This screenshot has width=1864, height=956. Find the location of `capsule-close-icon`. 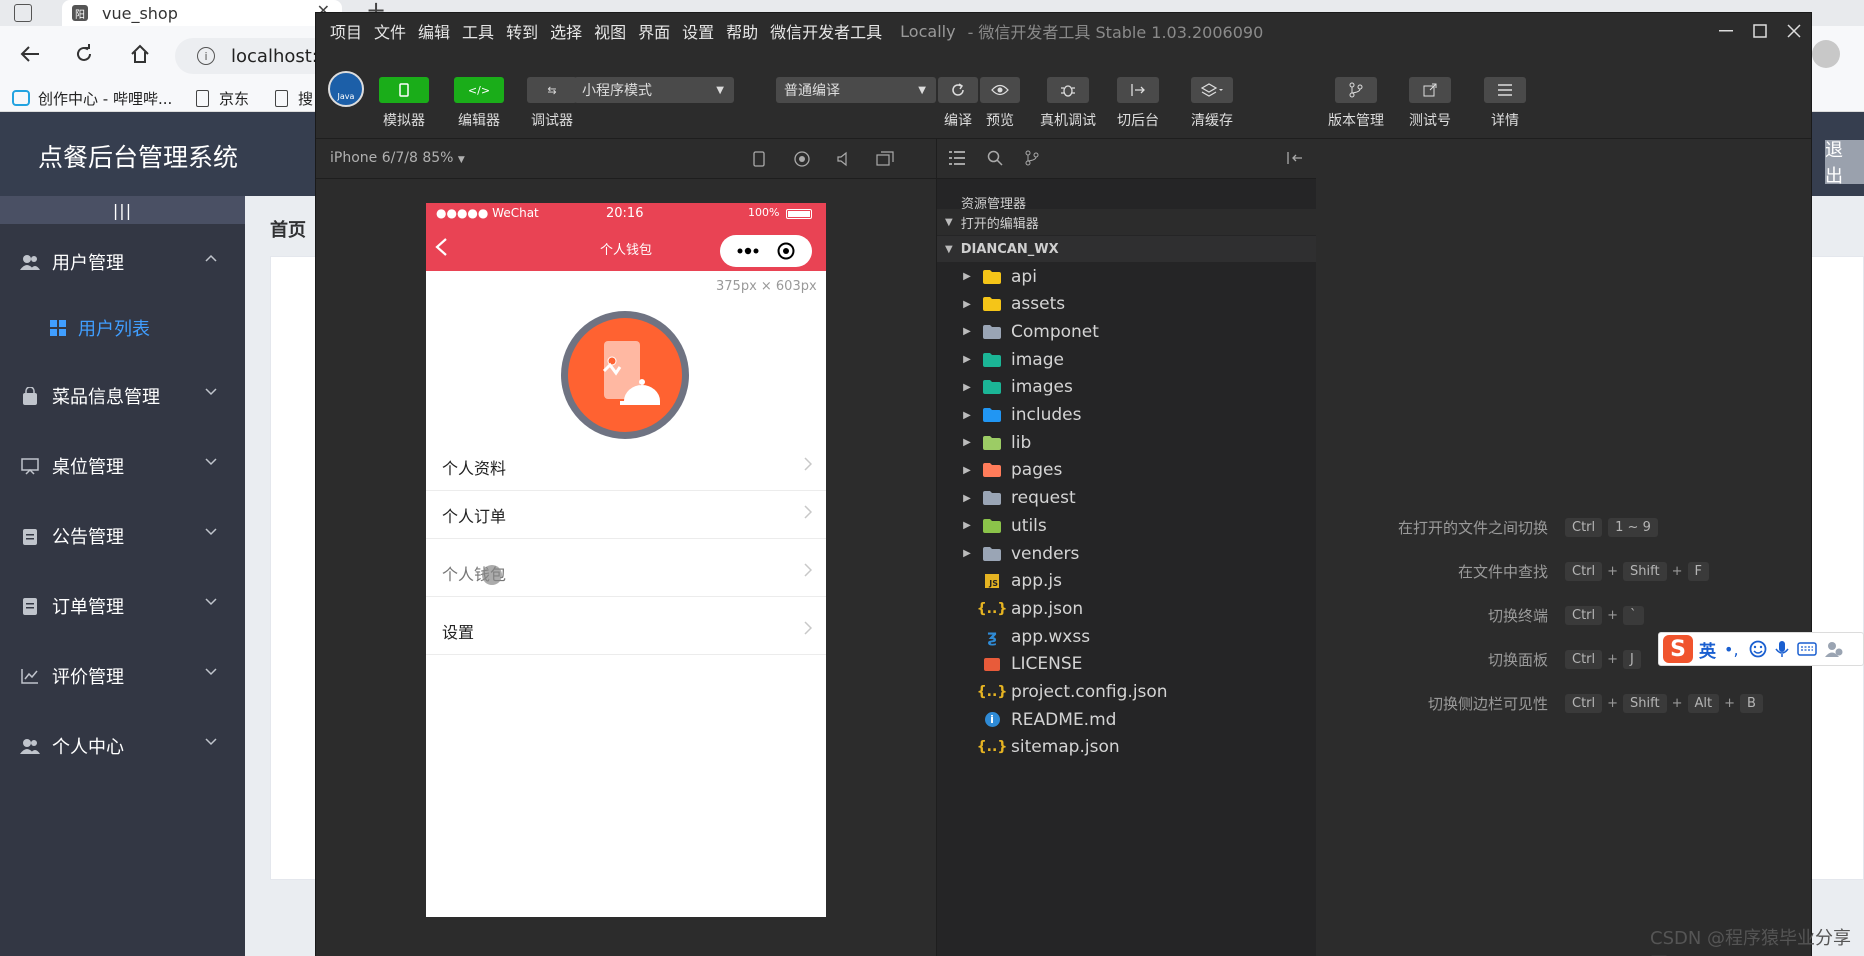

capsule-close-icon is located at coordinates (786, 251).